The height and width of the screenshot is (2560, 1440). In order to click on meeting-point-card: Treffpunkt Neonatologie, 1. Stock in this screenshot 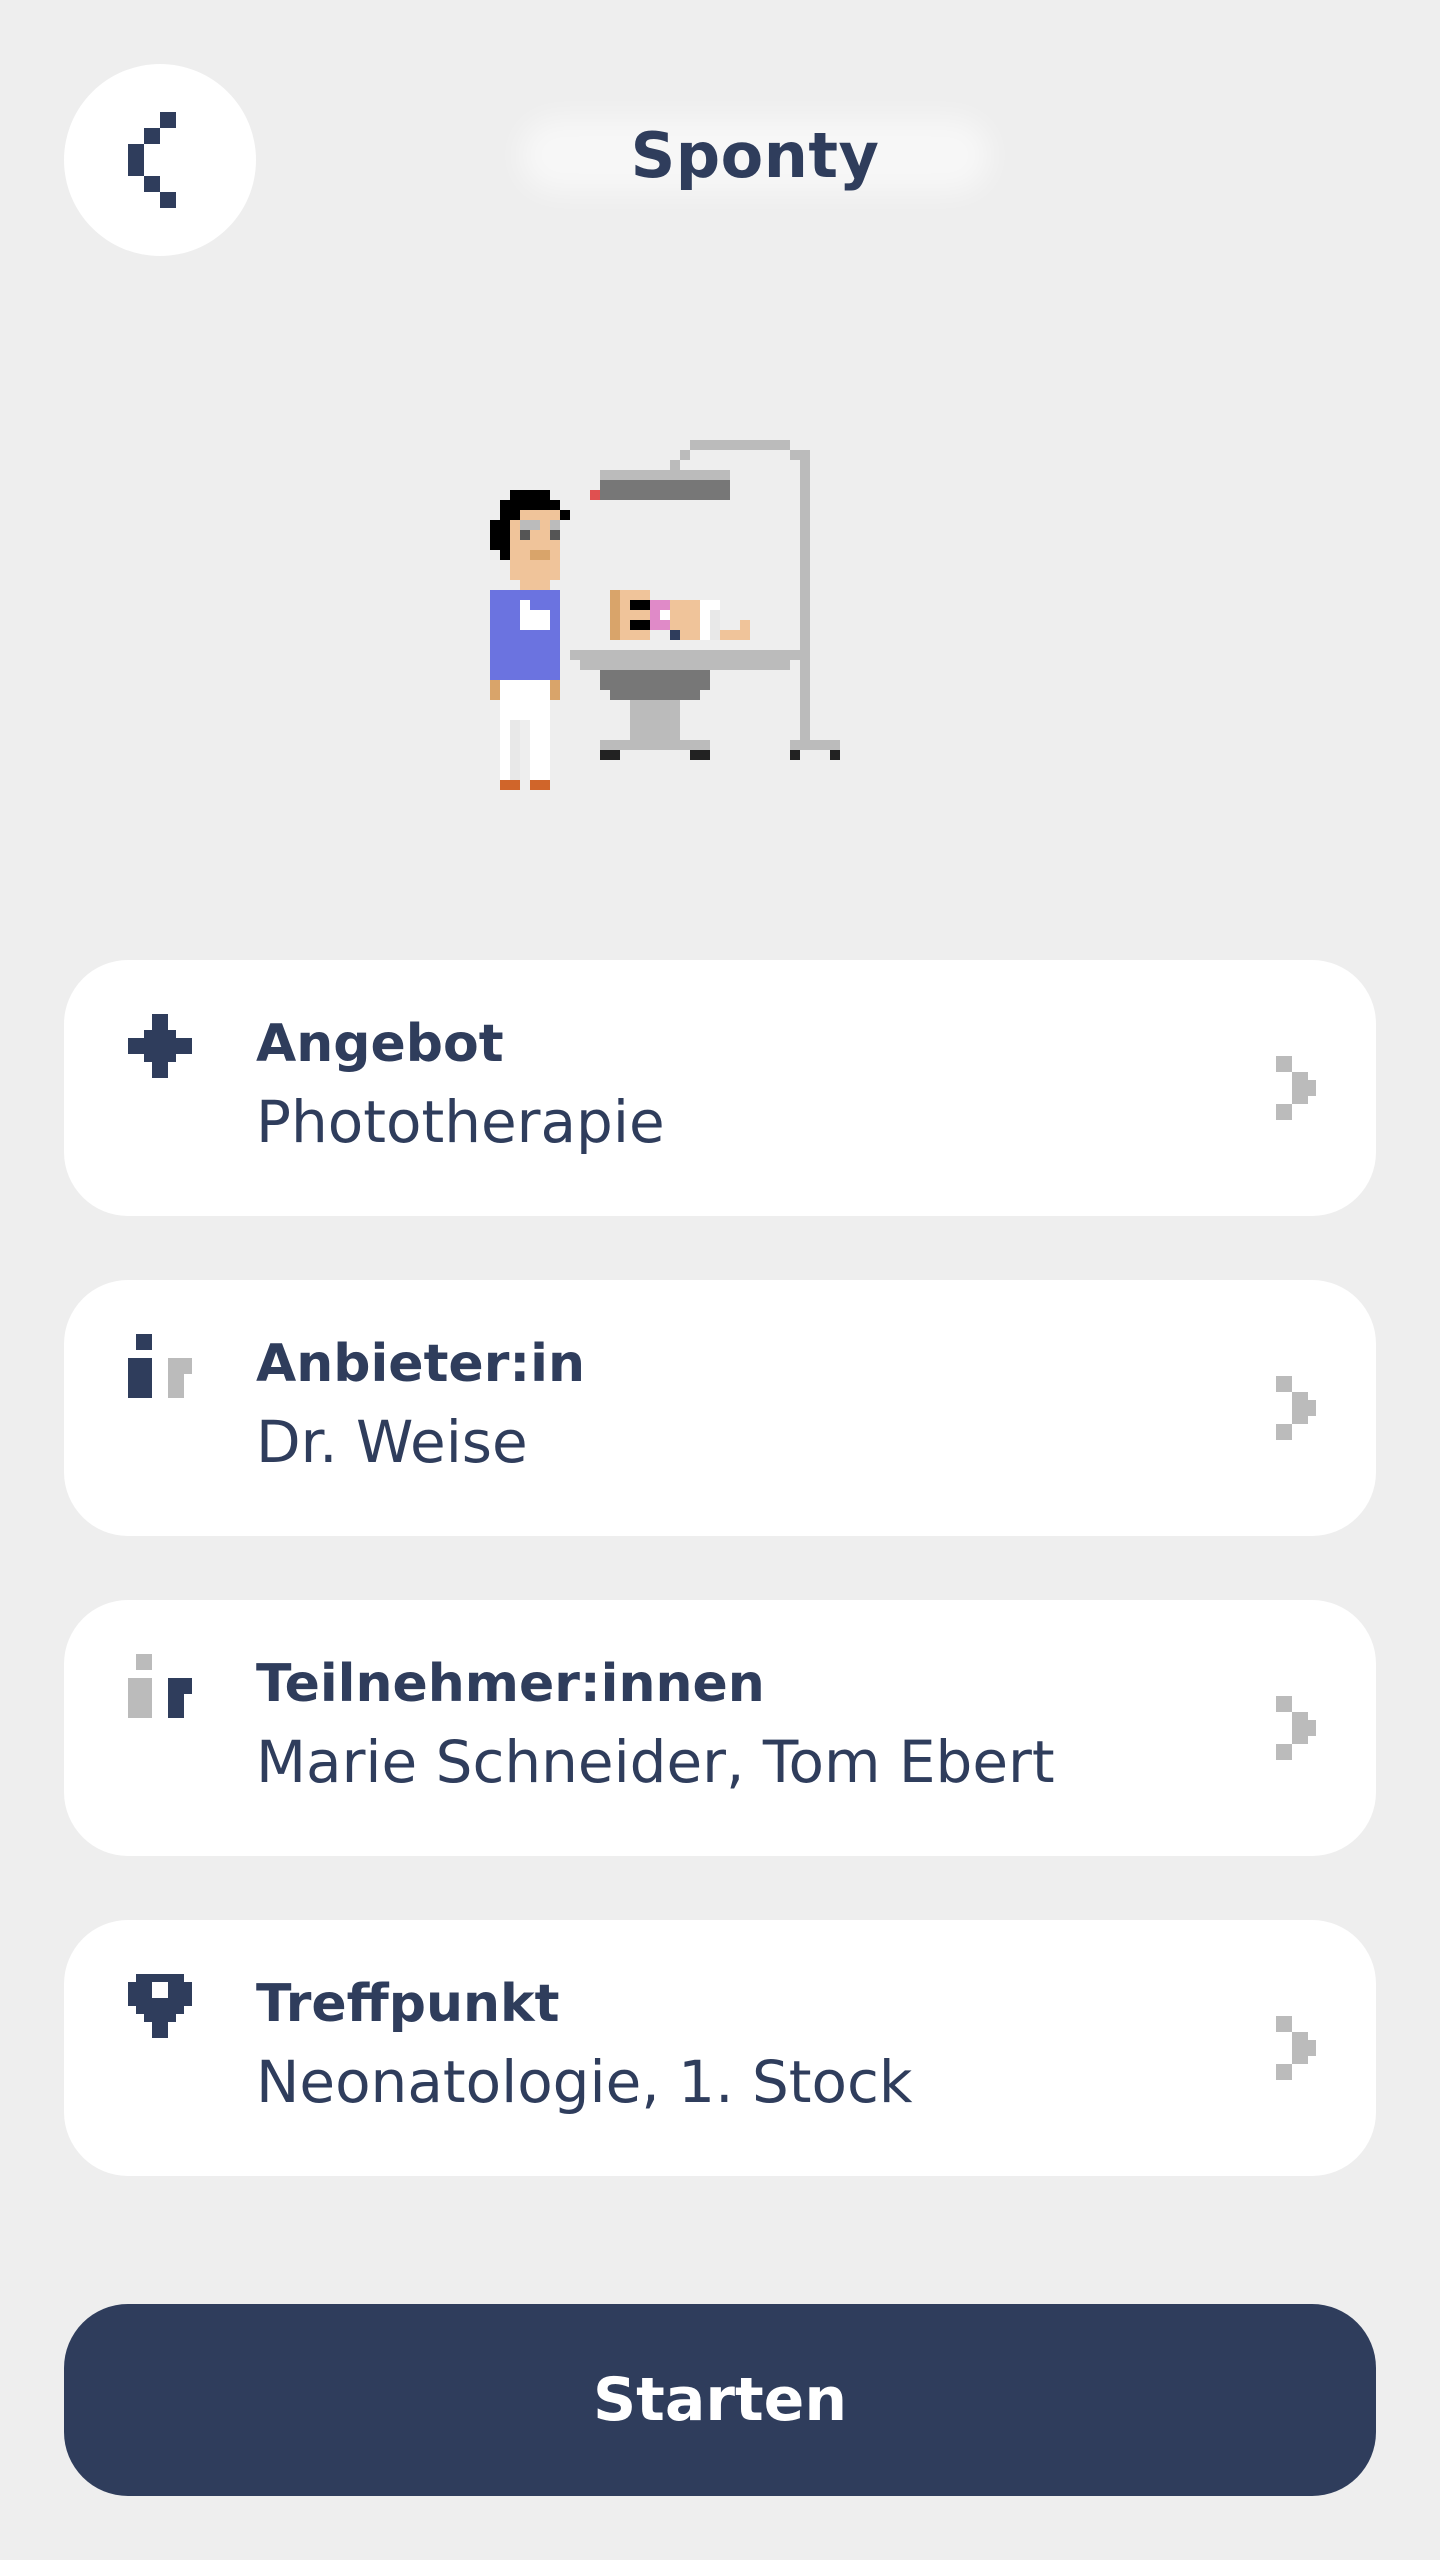, I will do `click(720, 2048)`.